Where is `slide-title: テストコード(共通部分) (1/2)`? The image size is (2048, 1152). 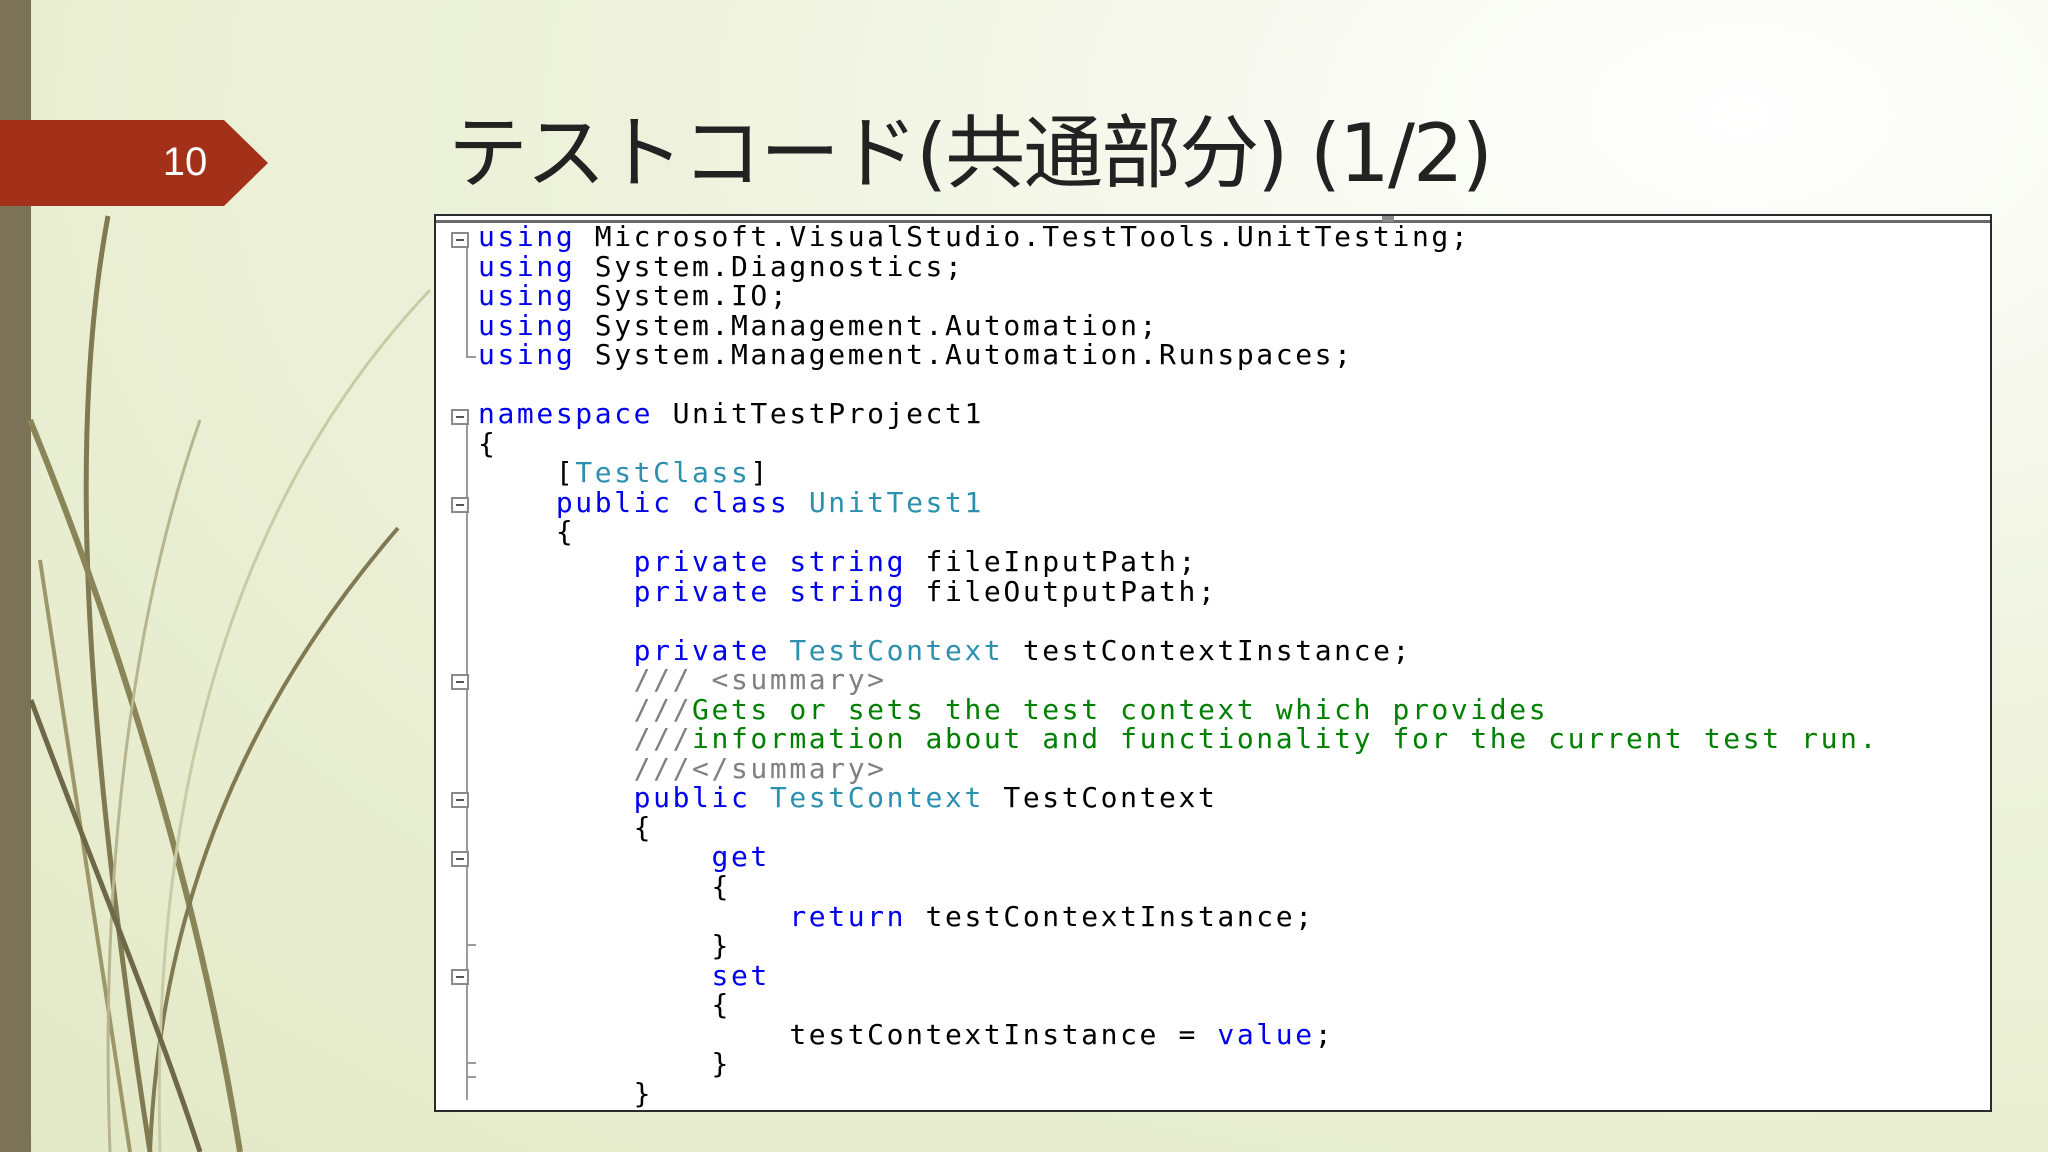 slide-title: テストコード(共通部分) (1/2) is located at coordinates (970, 153).